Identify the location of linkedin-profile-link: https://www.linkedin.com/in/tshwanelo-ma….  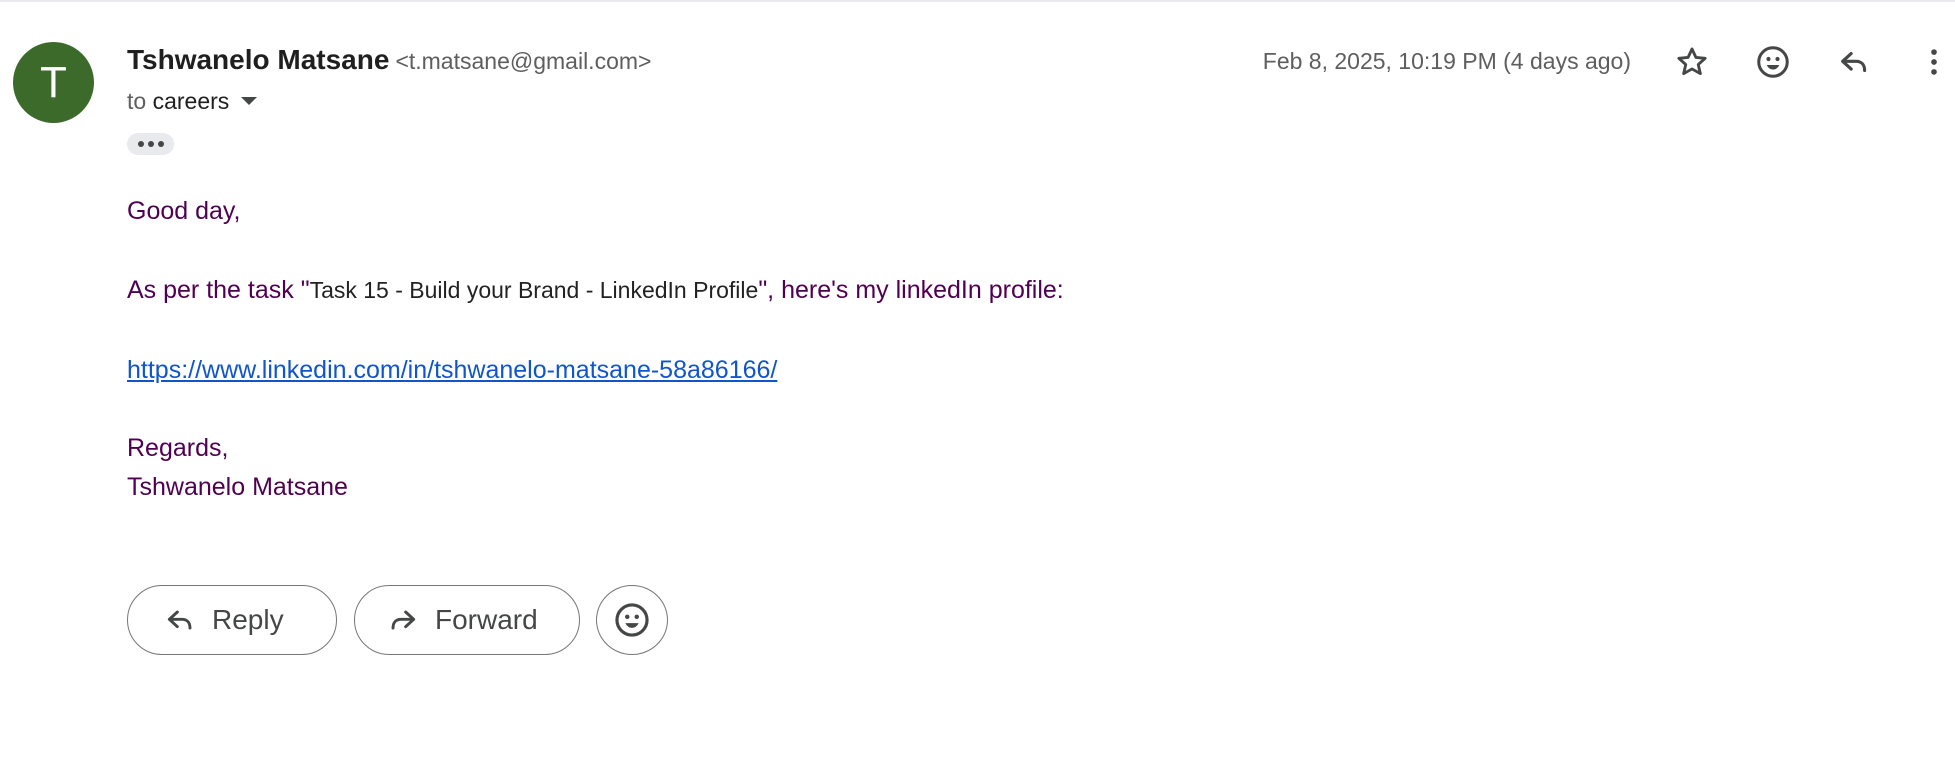
(452, 370).